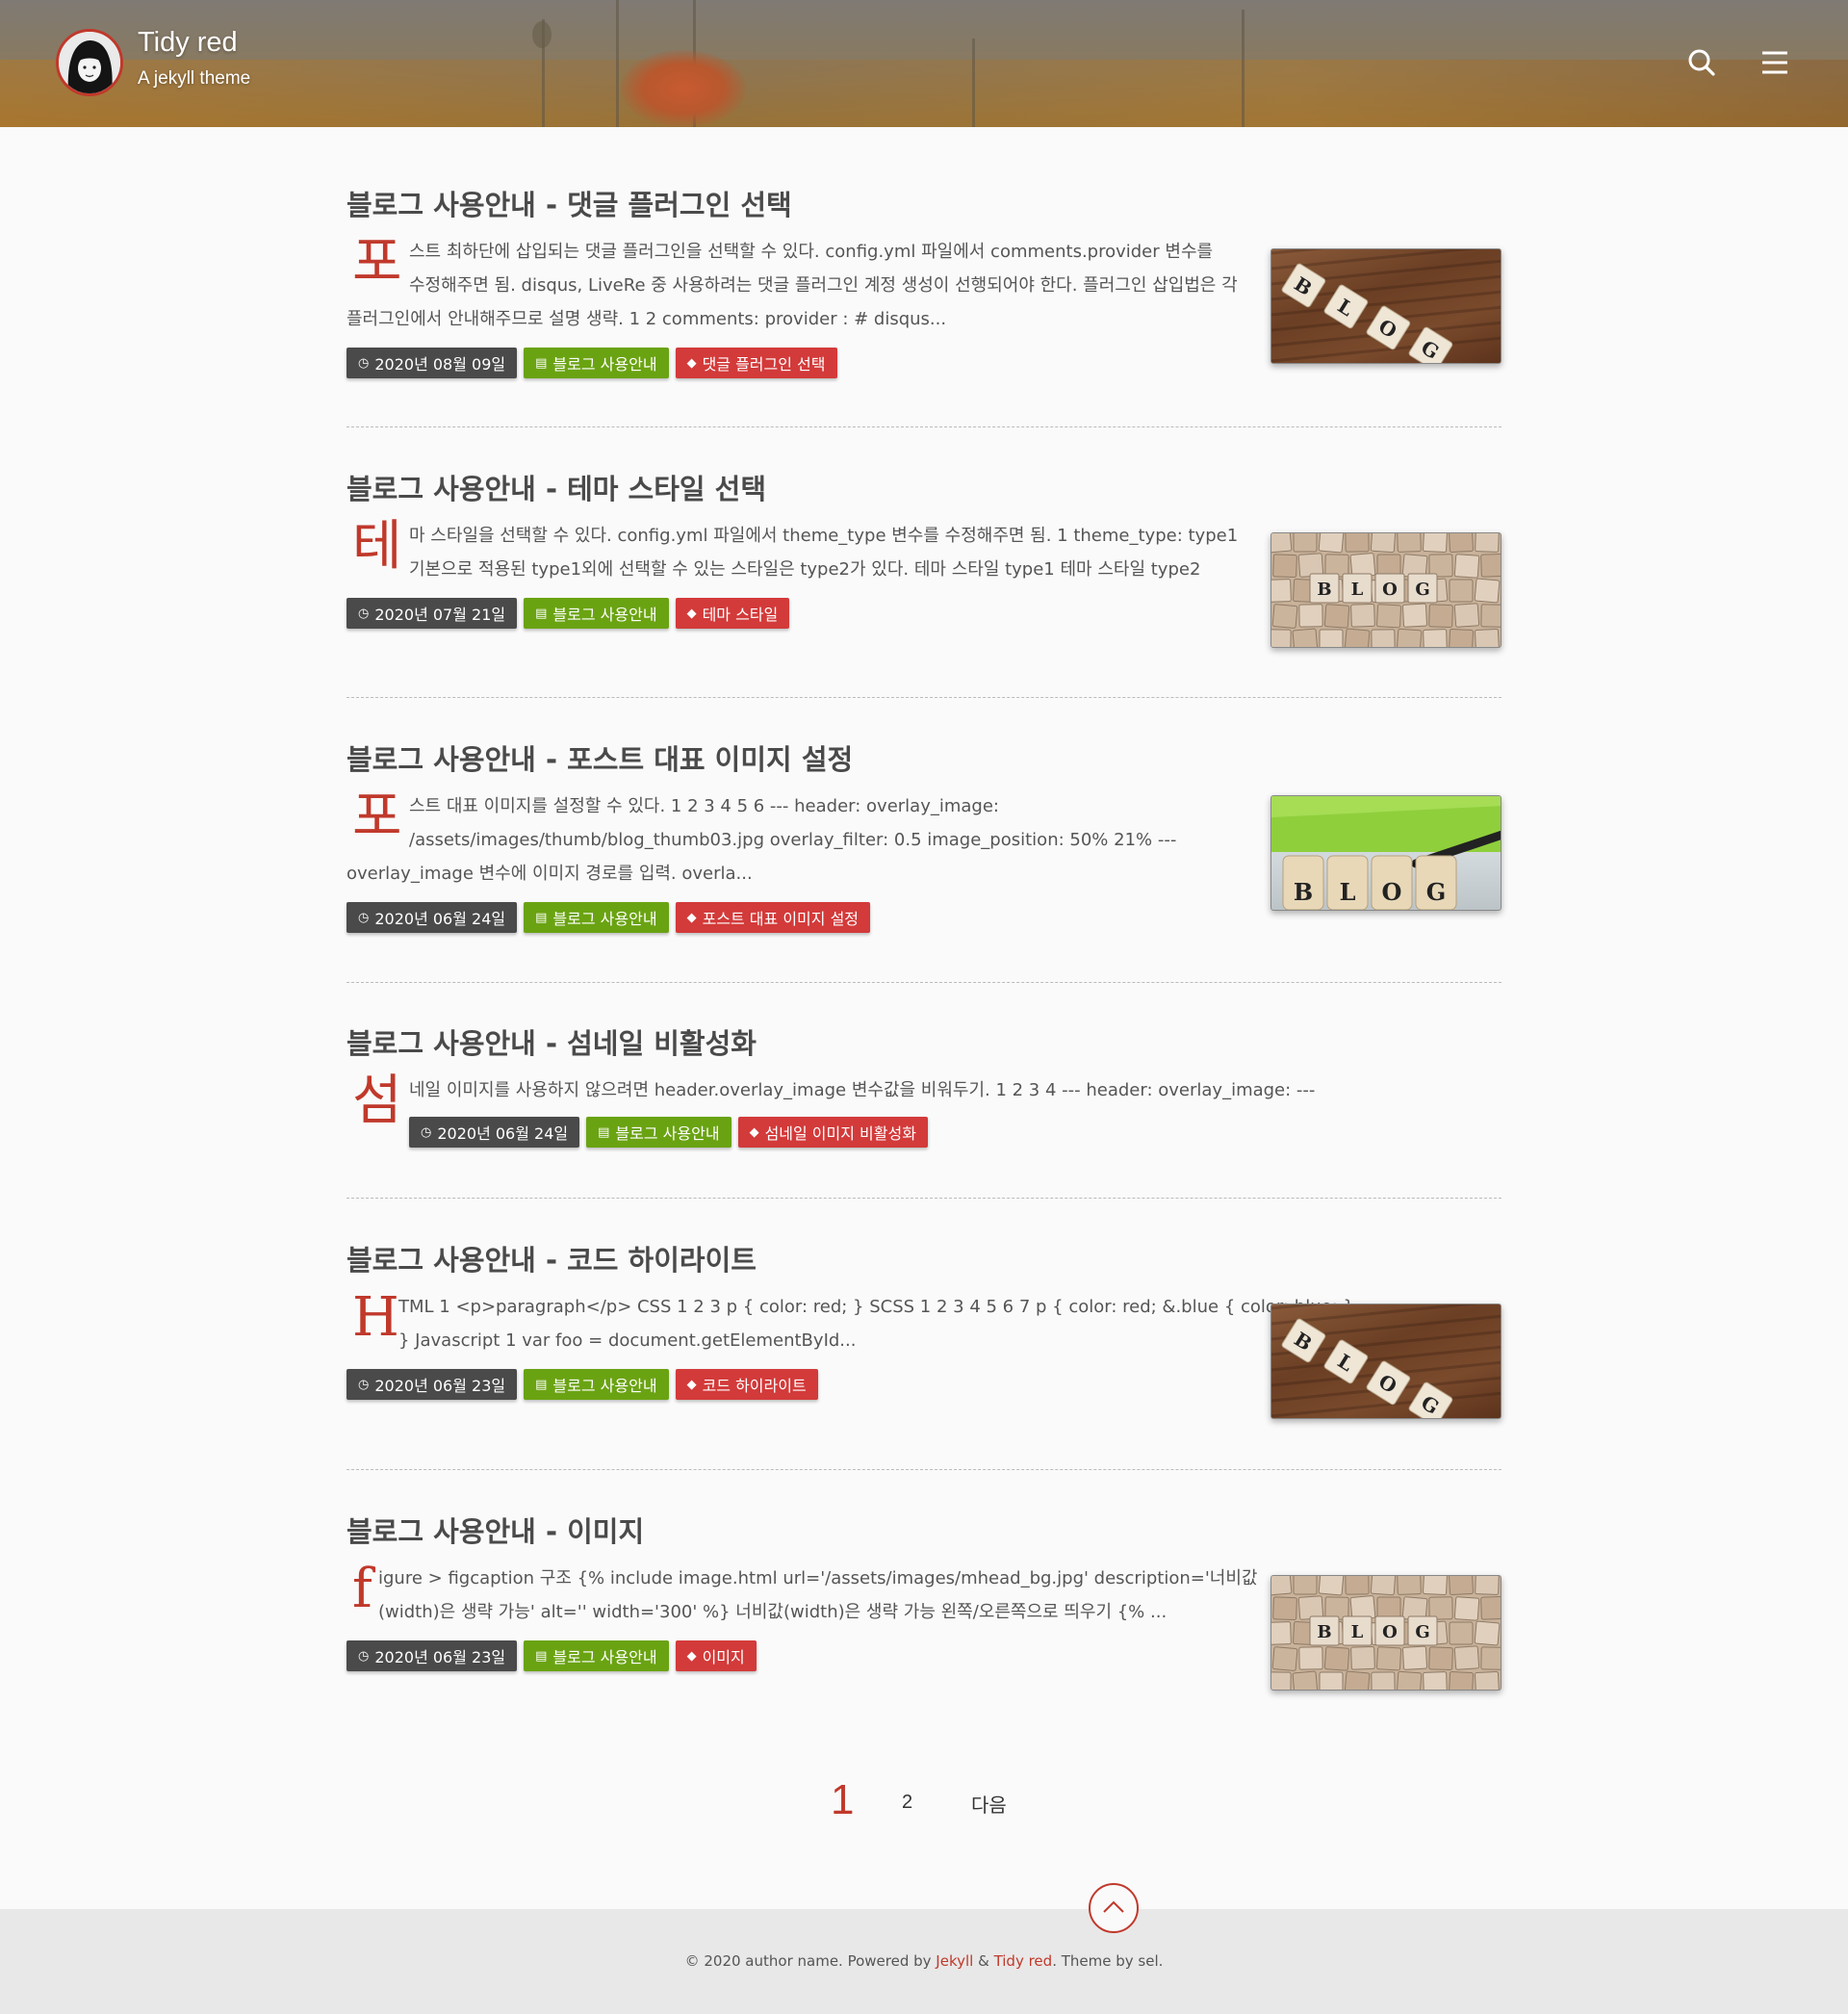  What do you see at coordinates (764, 364) in the screenshot?
I see `tag-label: 댓글 플러그인 선택` at bounding box center [764, 364].